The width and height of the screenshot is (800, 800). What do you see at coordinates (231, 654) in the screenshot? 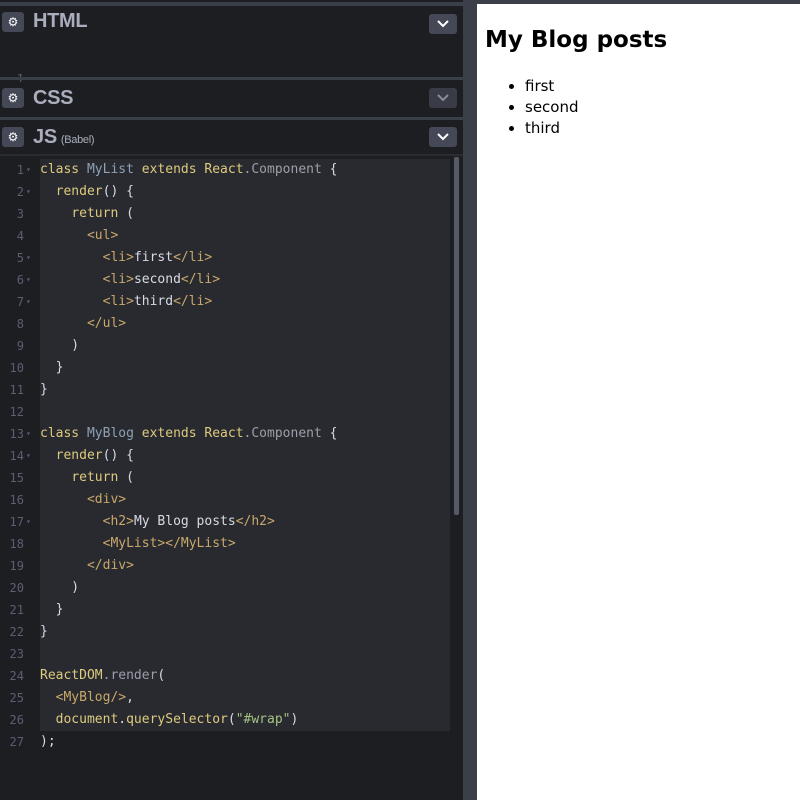
I see `code-line: 23` at bounding box center [231, 654].